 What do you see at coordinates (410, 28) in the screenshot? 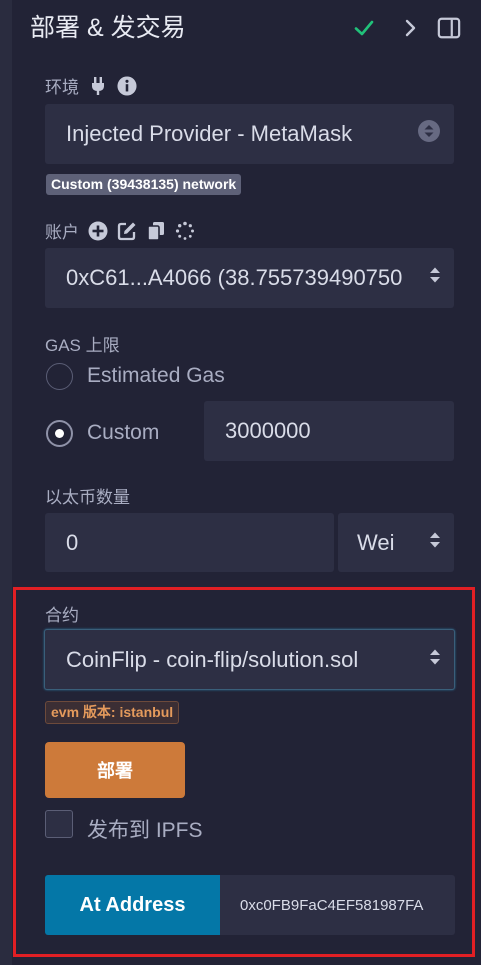
I see `chevron-right-icon` at bounding box center [410, 28].